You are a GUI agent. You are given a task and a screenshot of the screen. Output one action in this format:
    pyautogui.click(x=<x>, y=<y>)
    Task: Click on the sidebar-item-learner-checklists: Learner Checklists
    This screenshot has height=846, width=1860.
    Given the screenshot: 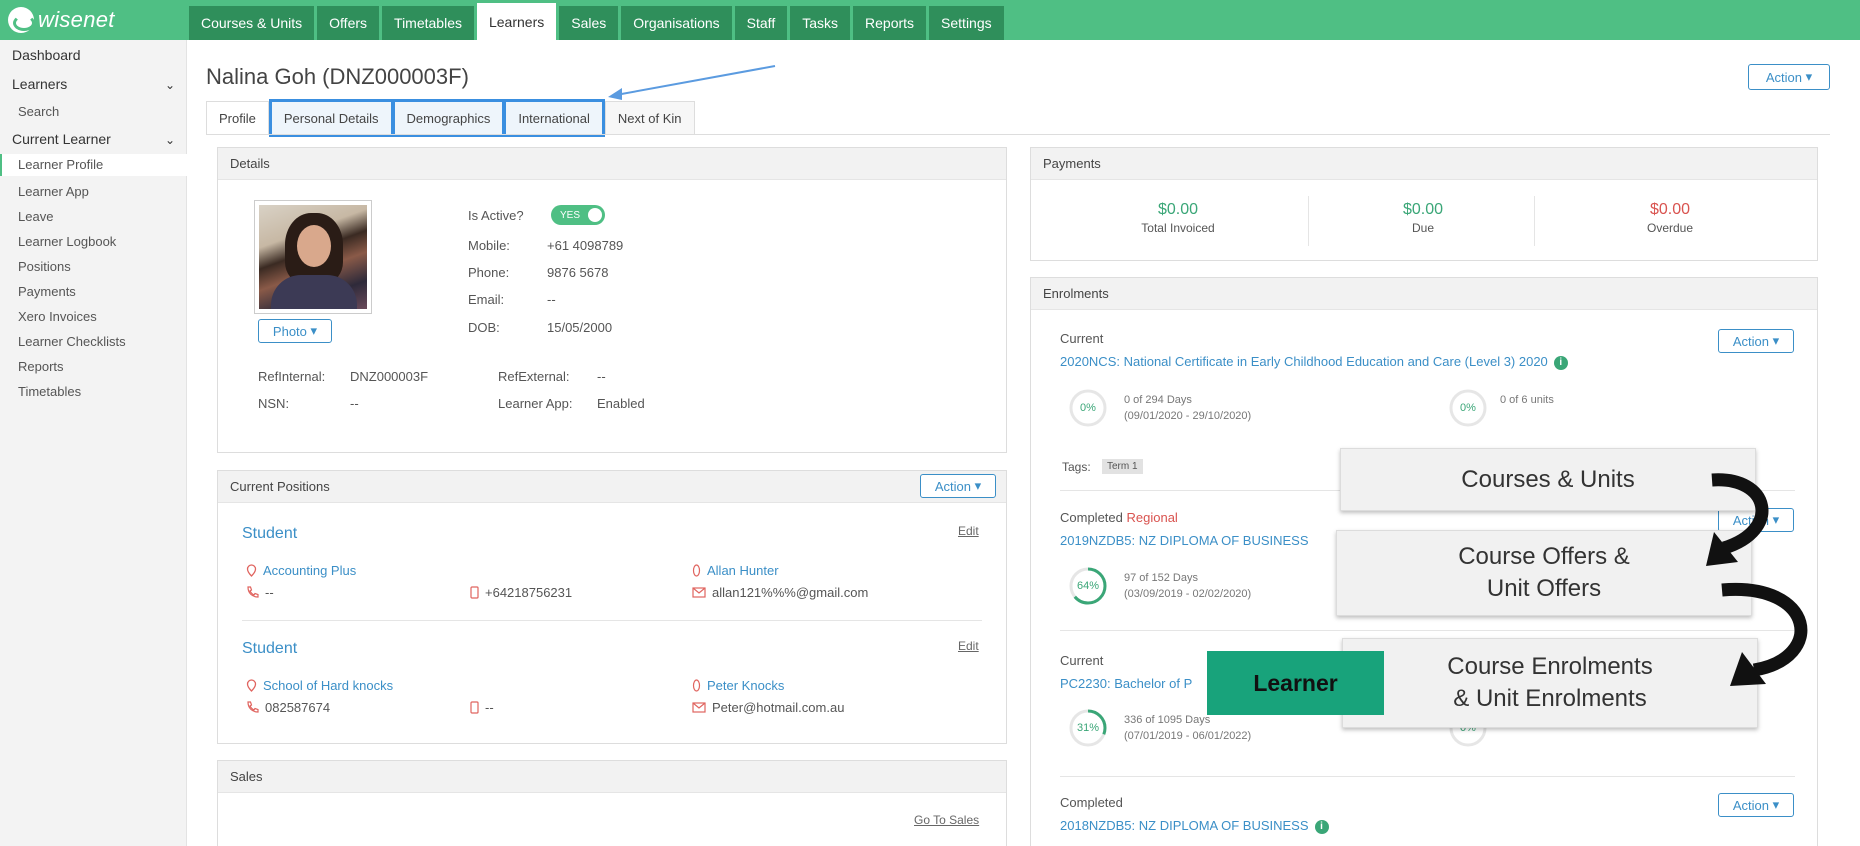 What is the action you would take?
    pyautogui.click(x=93, y=341)
    